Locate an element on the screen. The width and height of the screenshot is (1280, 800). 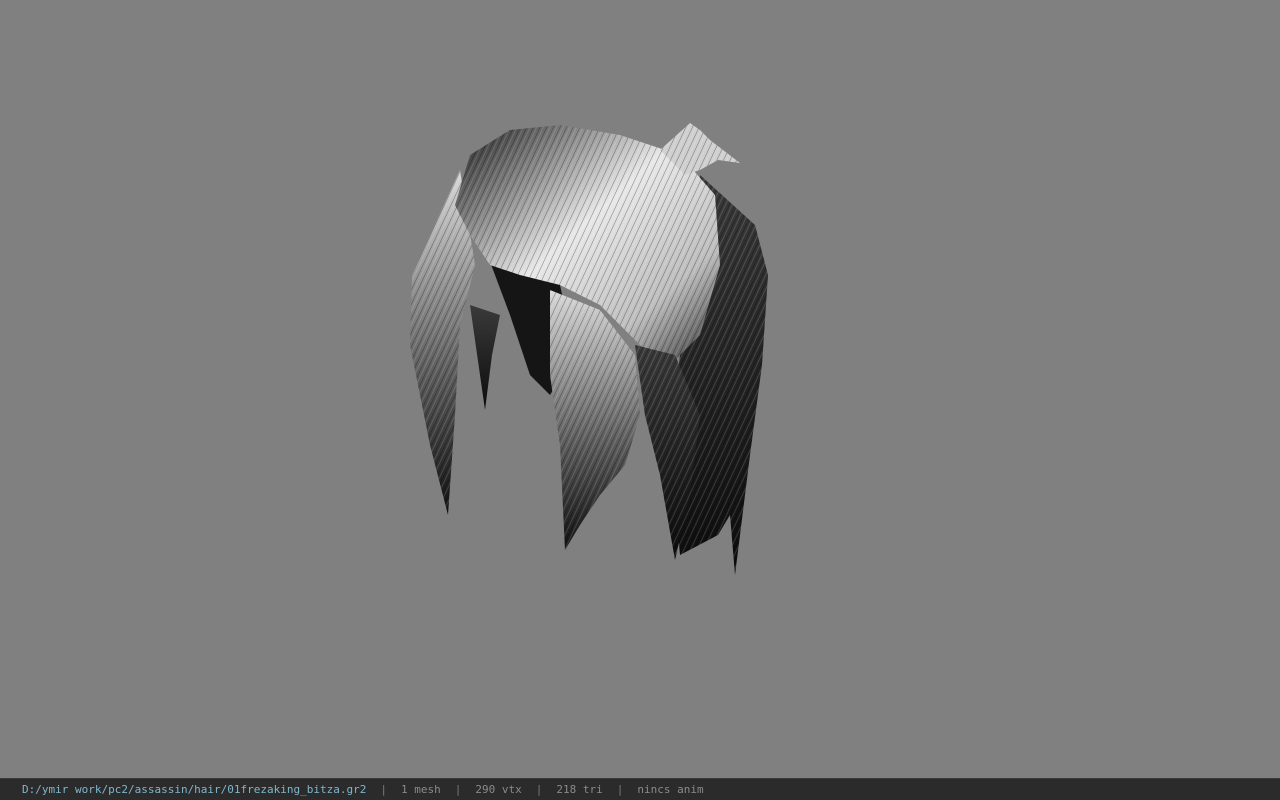
triangle-count-label: 218 tri is located at coordinates (579, 789).